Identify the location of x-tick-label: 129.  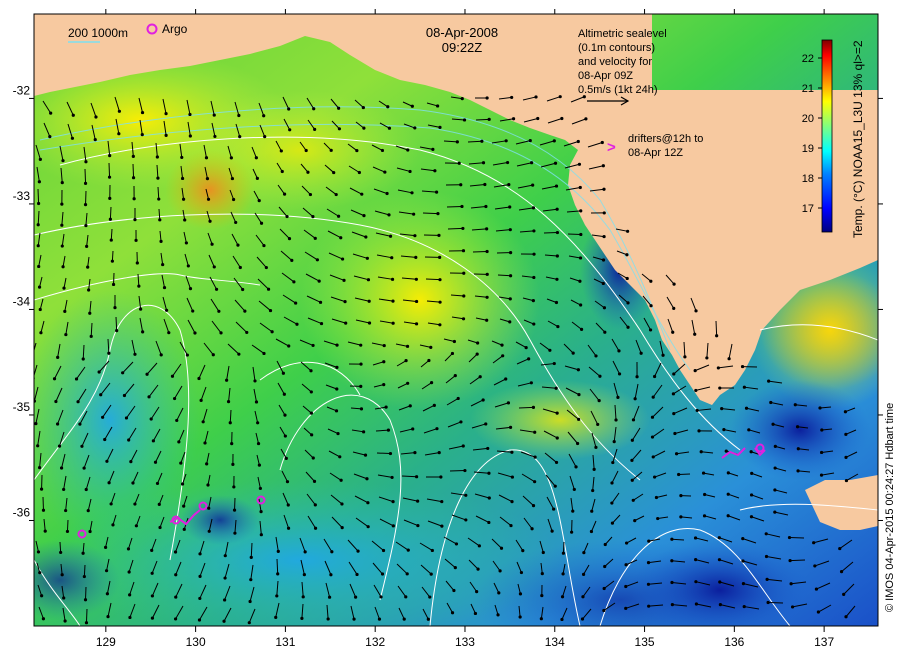
(106, 642).